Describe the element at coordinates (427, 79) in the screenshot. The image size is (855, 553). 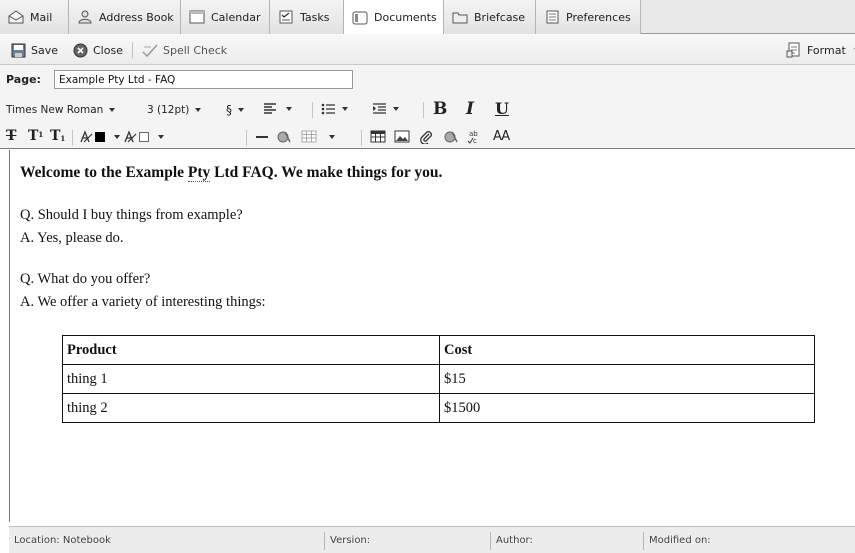
I see `page-title-row: Page:` at that location.